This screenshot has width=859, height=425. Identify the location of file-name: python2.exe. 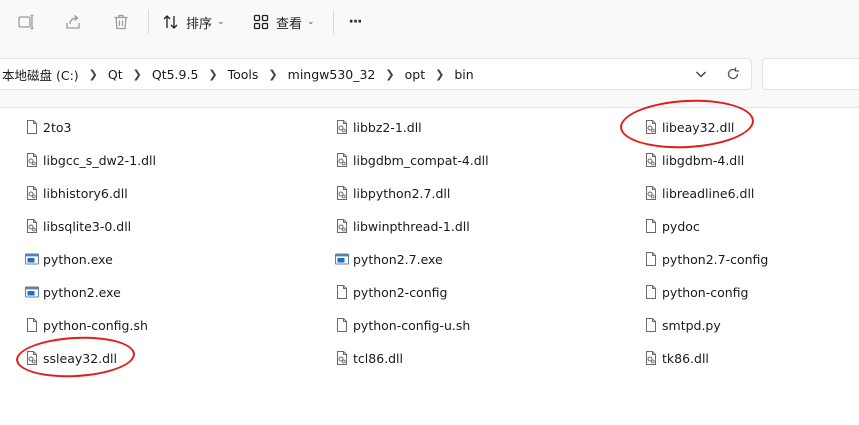
(82, 292).